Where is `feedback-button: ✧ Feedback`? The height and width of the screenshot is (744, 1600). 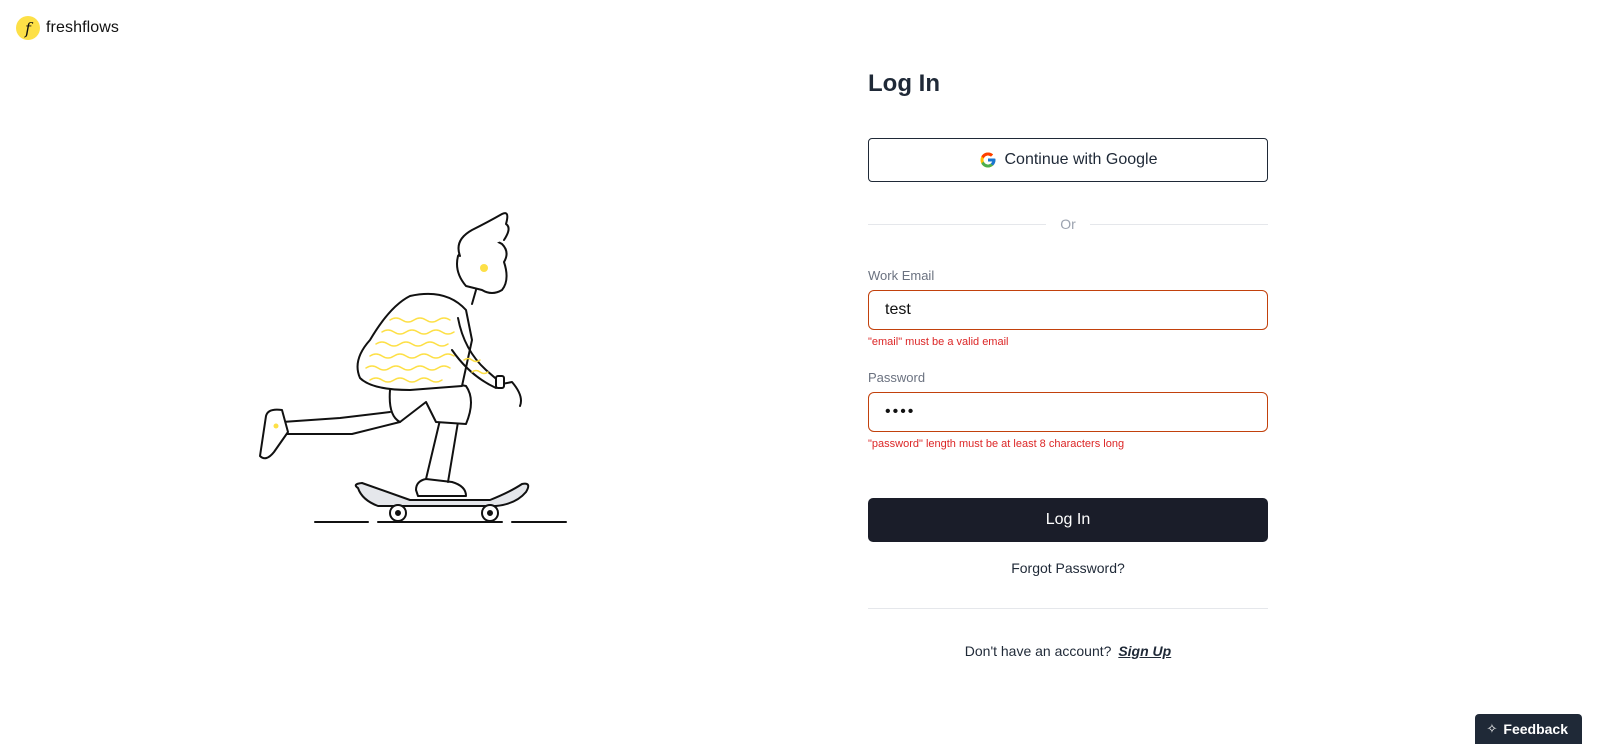
feedback-button: ✧ Feedback is located at coordinates (1528, 729).